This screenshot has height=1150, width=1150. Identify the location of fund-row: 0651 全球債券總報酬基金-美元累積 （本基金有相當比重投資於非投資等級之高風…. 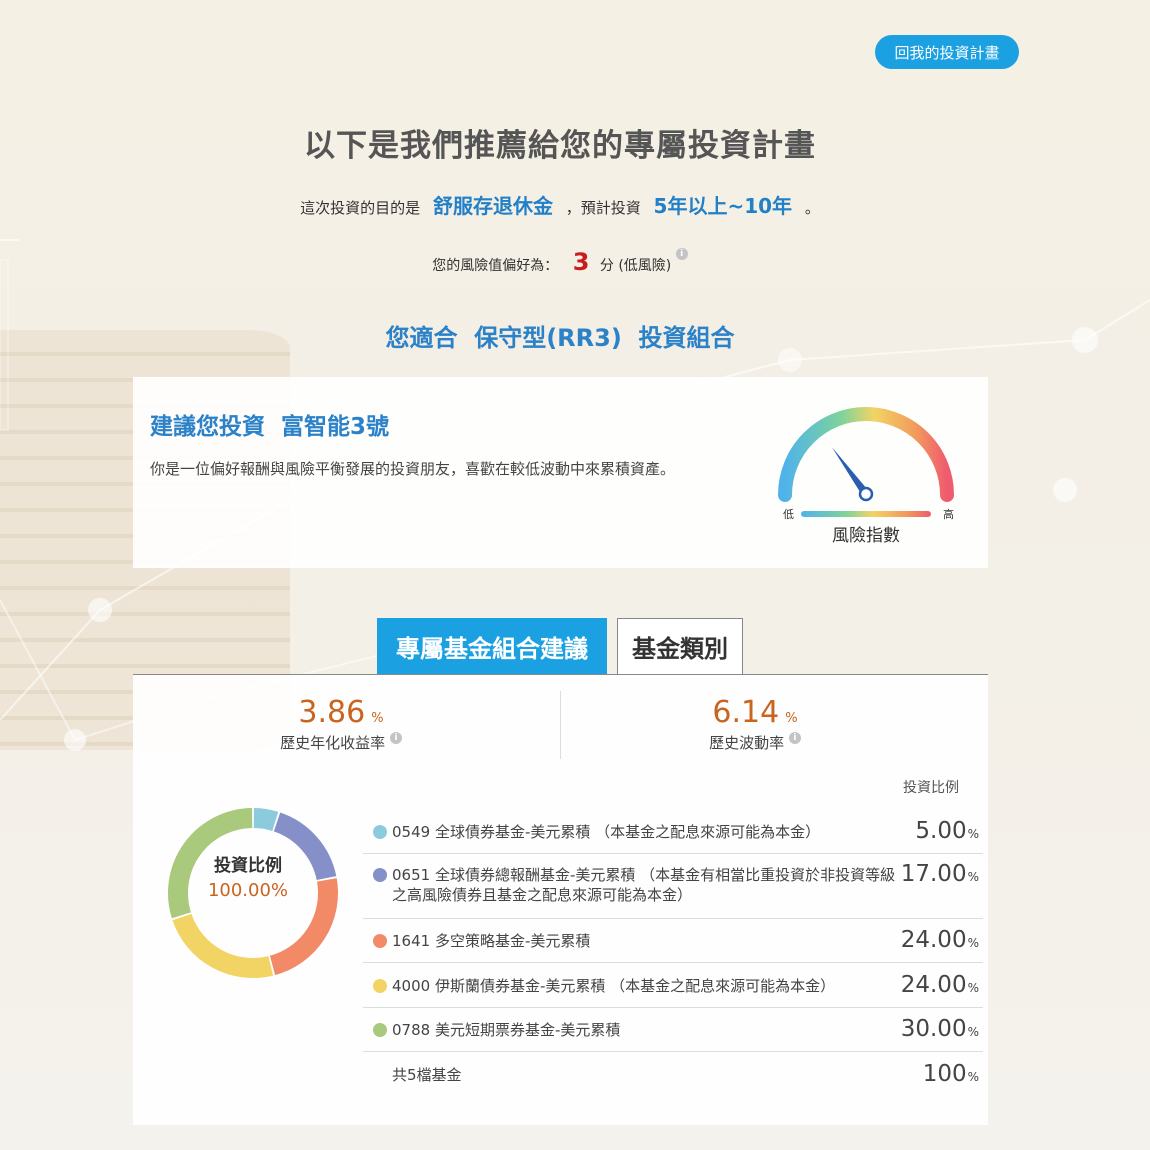
(673, 886).